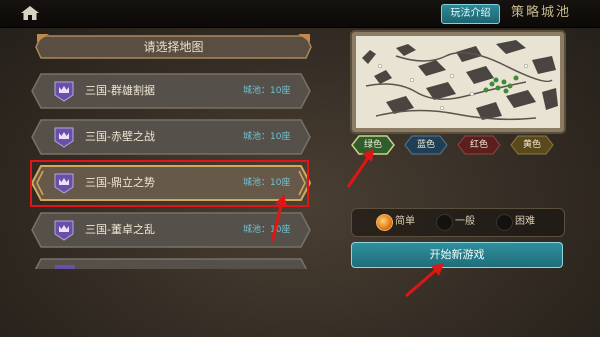 Image resolution: width=600 pixels, height=337 pixels. I want to click on color-option-blue: 蓝色, so click(426, 145).